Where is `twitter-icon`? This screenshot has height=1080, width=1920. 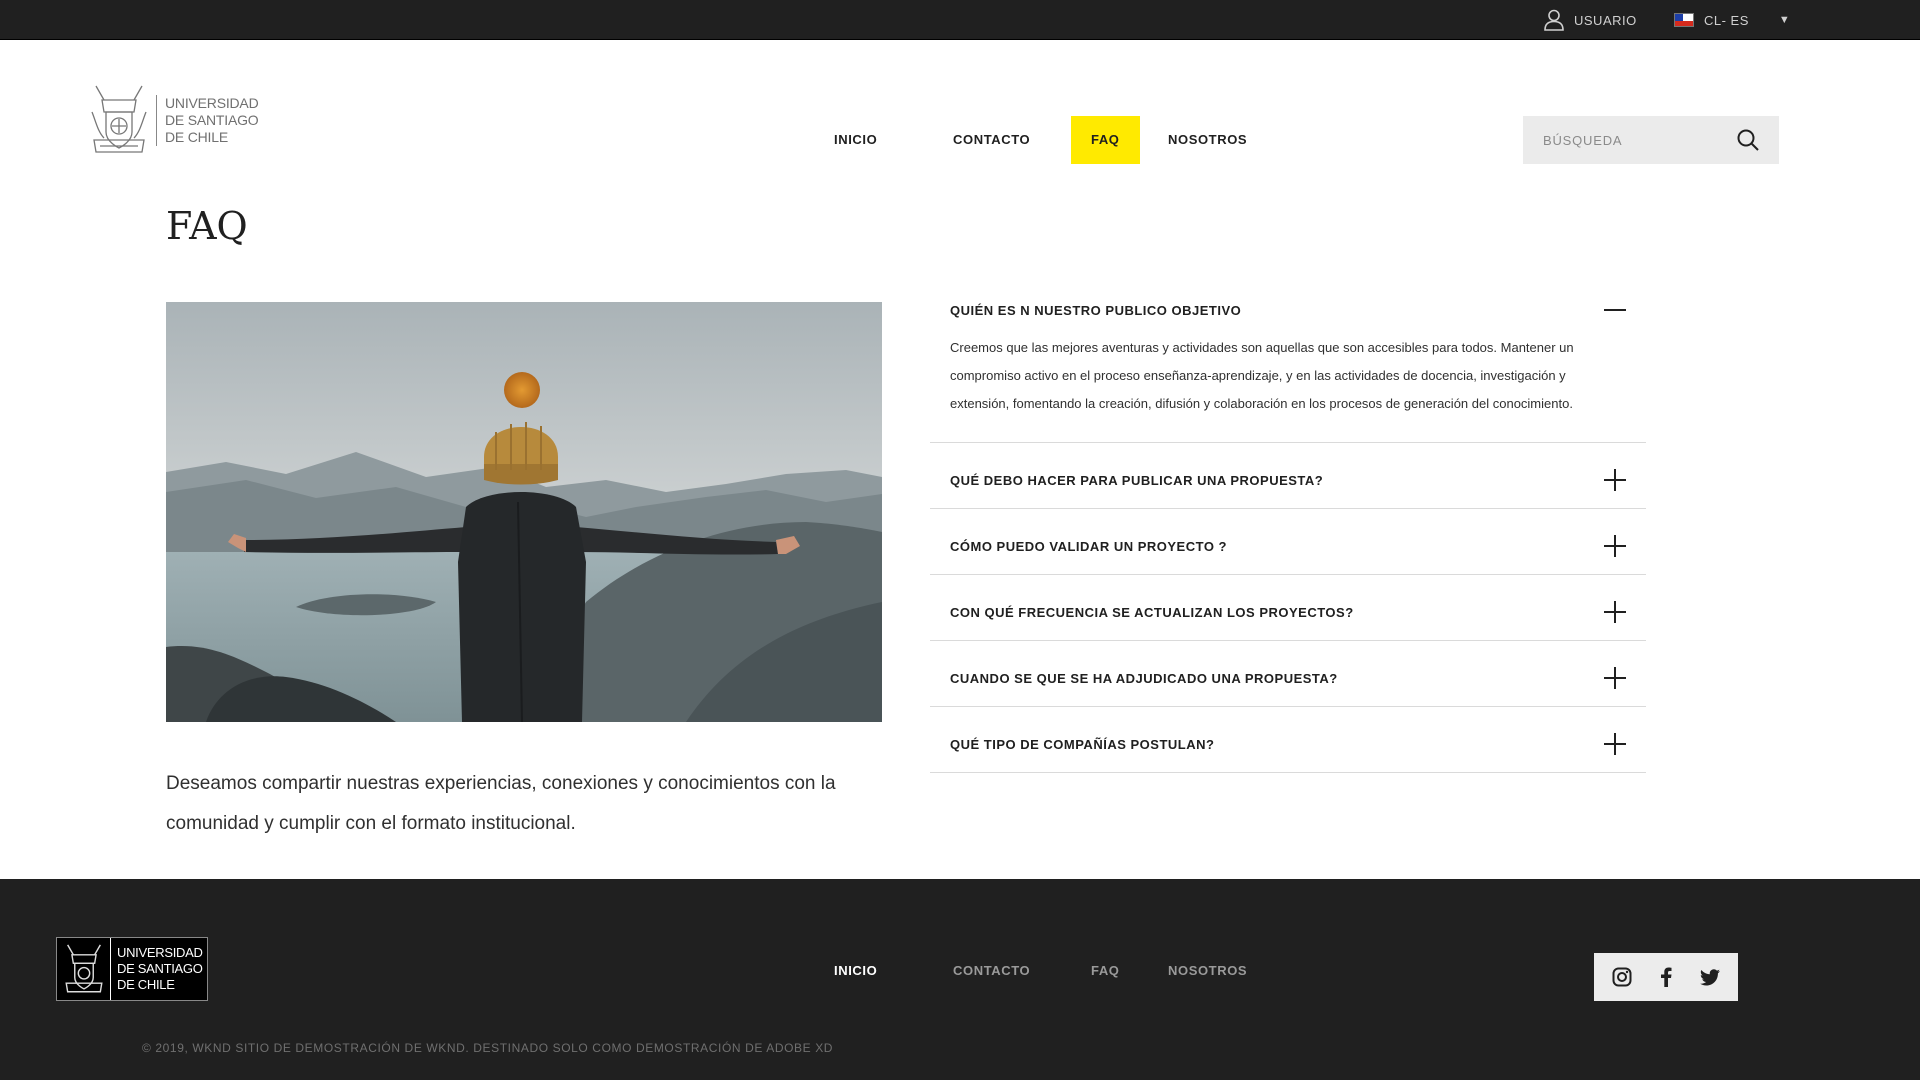
twitter-icon is located at coordinates (1710, 977).